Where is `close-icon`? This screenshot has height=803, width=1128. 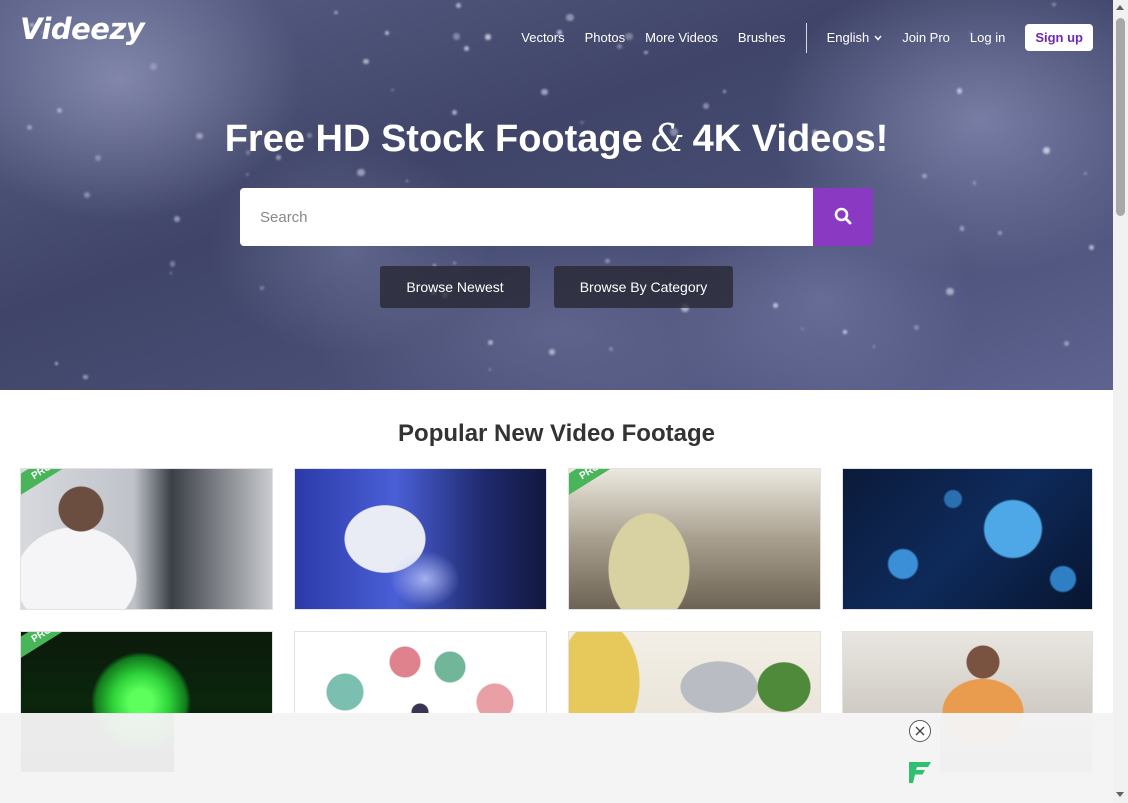 close-icon is located at coordinates (920, 731).